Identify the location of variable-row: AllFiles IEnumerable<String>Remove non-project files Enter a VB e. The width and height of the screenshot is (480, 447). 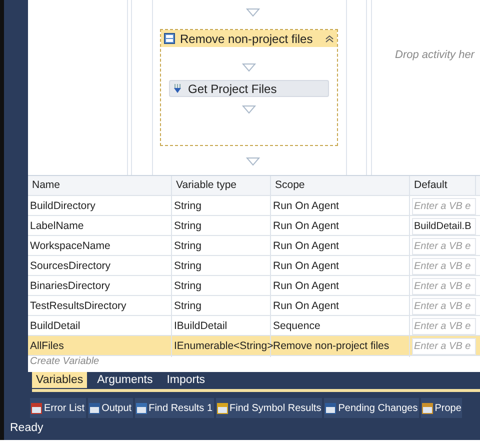
(254, 346).